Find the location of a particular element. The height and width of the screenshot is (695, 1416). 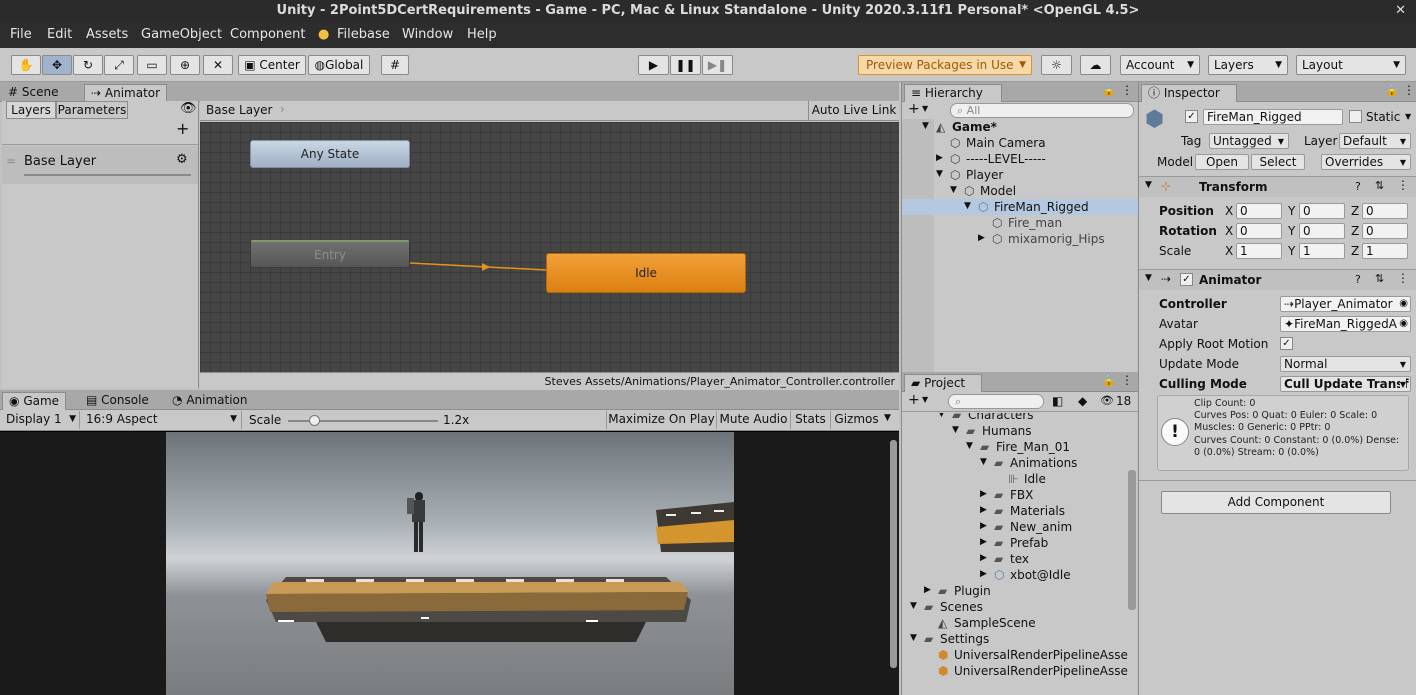

layer-dropdown: Default ▼ is located at coordinates (1375, 141).